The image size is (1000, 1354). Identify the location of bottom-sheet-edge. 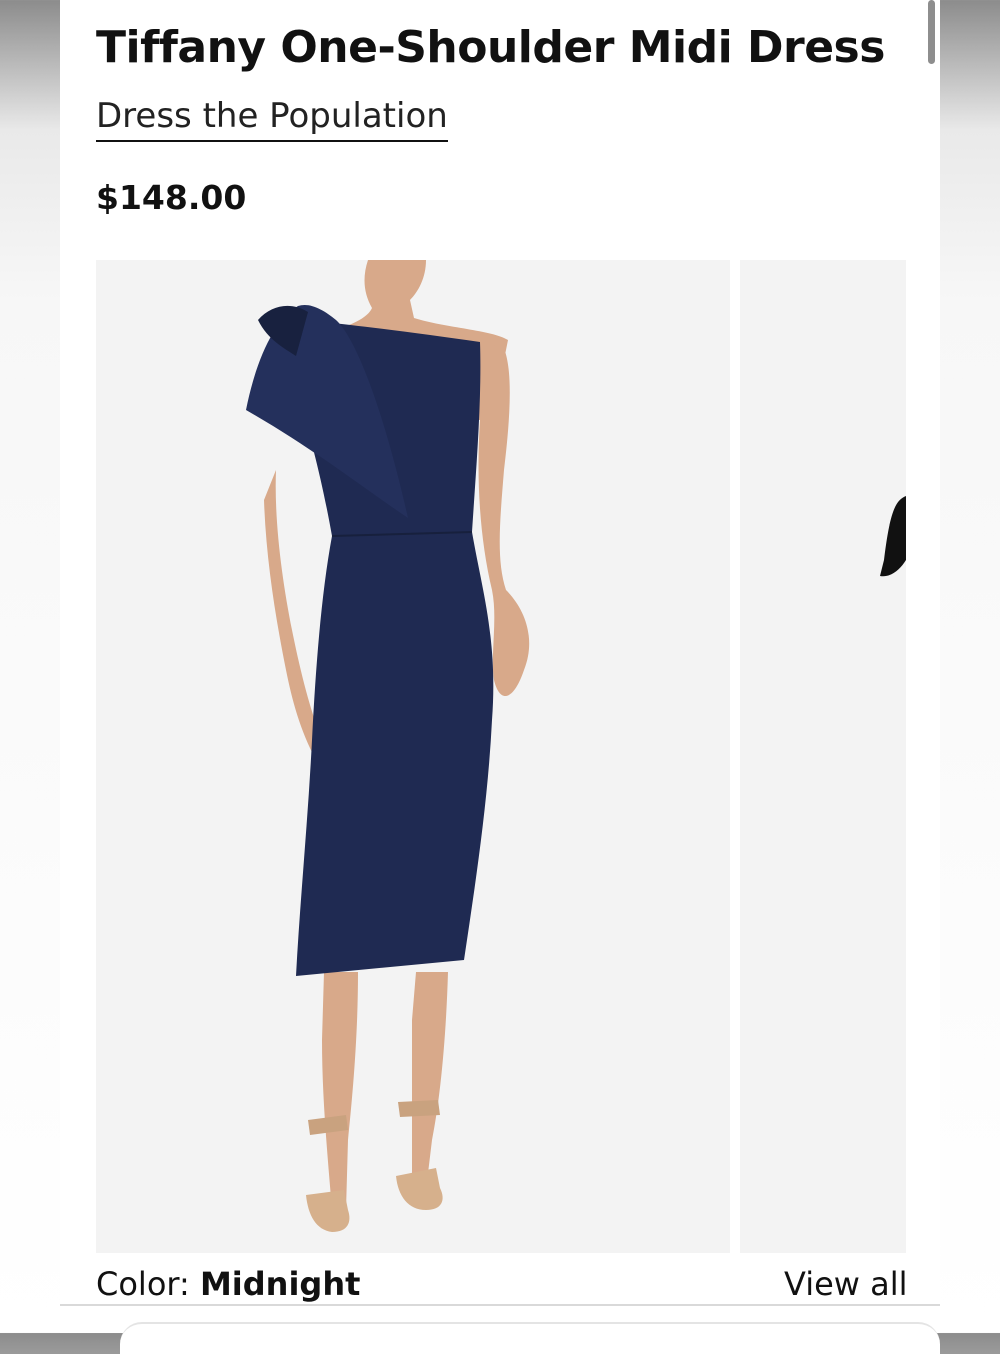
(530, 1338).